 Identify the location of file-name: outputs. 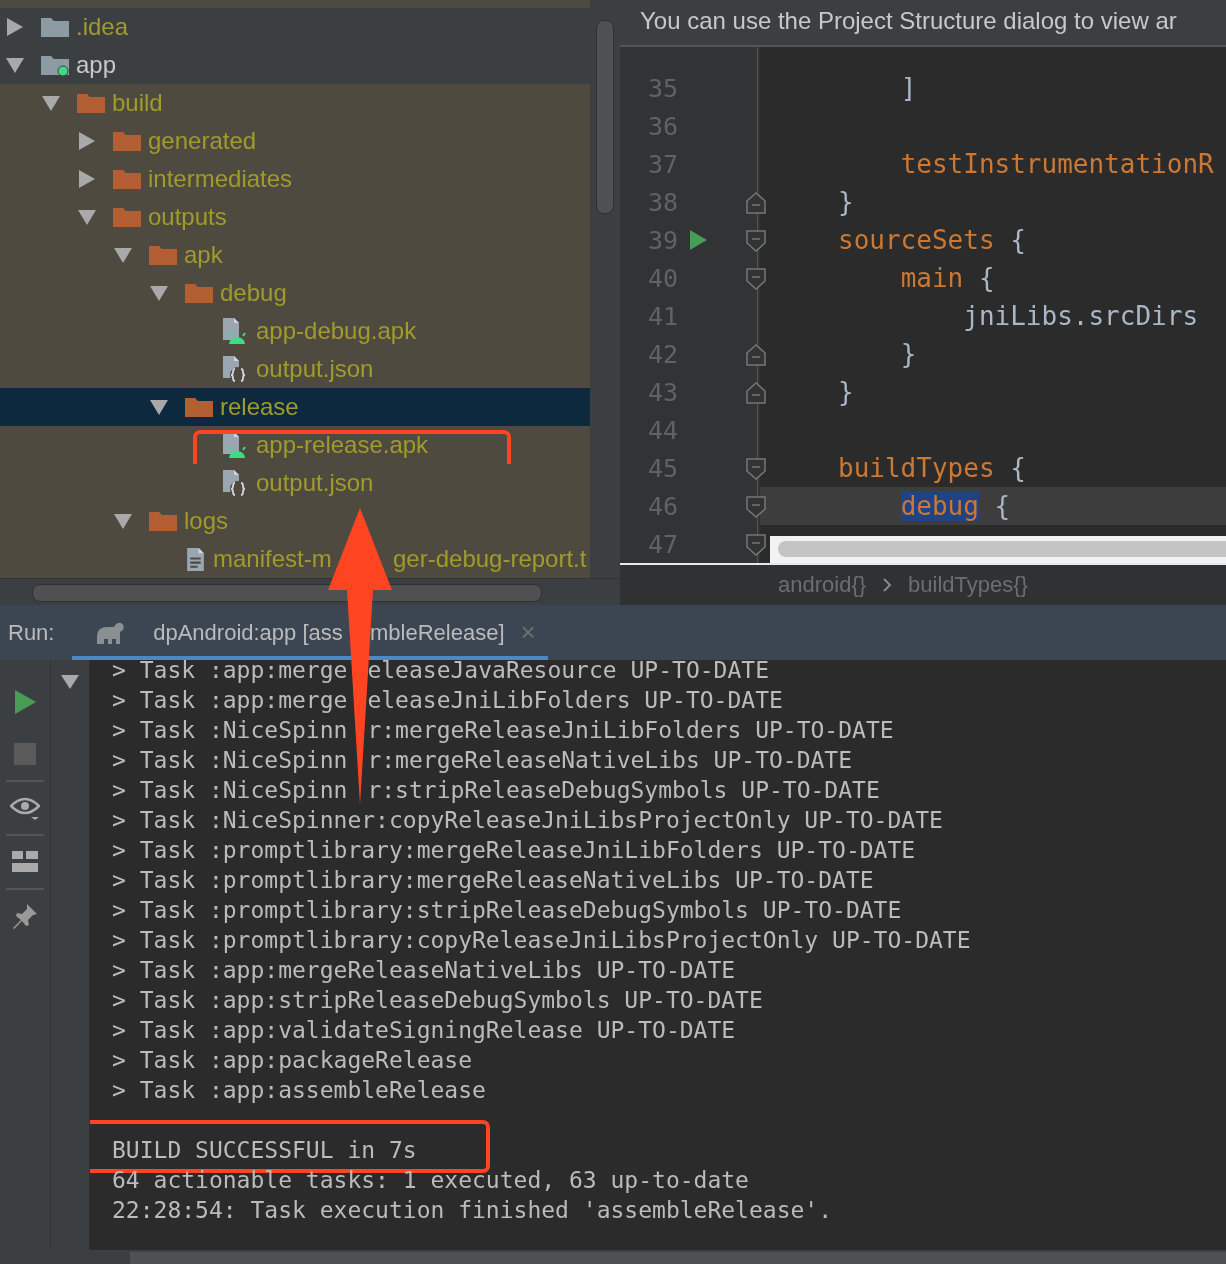
(187, 217).